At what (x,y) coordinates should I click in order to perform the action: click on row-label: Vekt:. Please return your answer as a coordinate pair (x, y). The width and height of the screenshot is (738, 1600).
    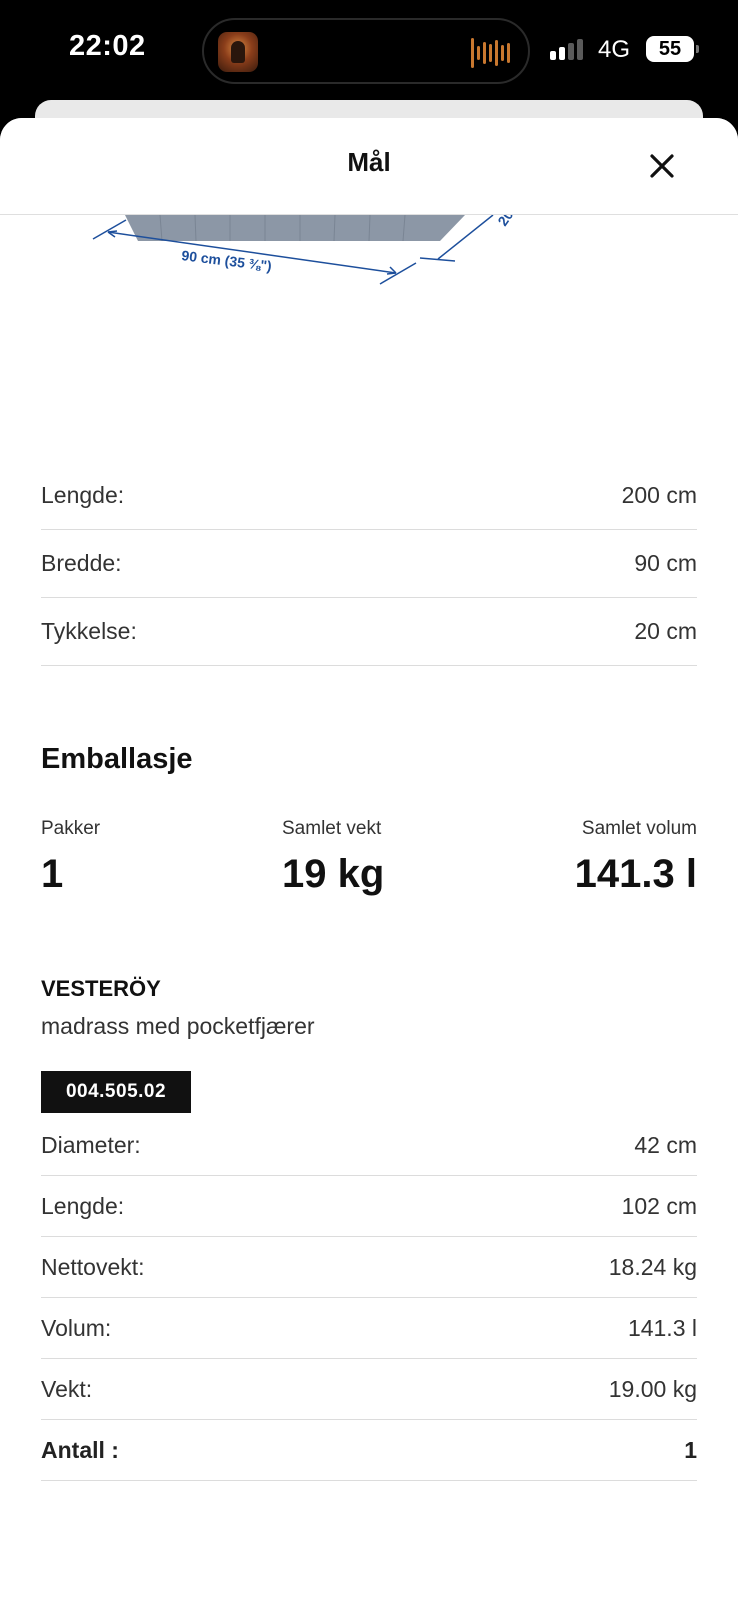
    Looking at the image, I should click on (67, 1389).